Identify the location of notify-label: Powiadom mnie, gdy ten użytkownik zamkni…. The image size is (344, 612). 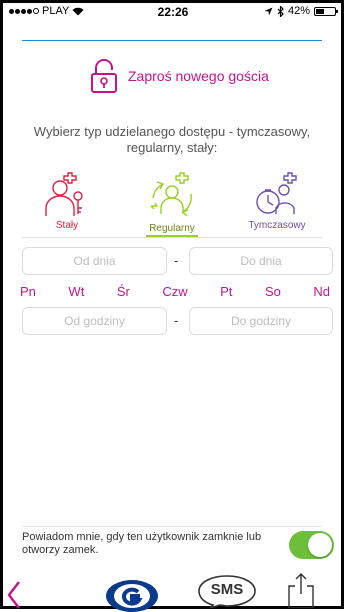
(142, 543).